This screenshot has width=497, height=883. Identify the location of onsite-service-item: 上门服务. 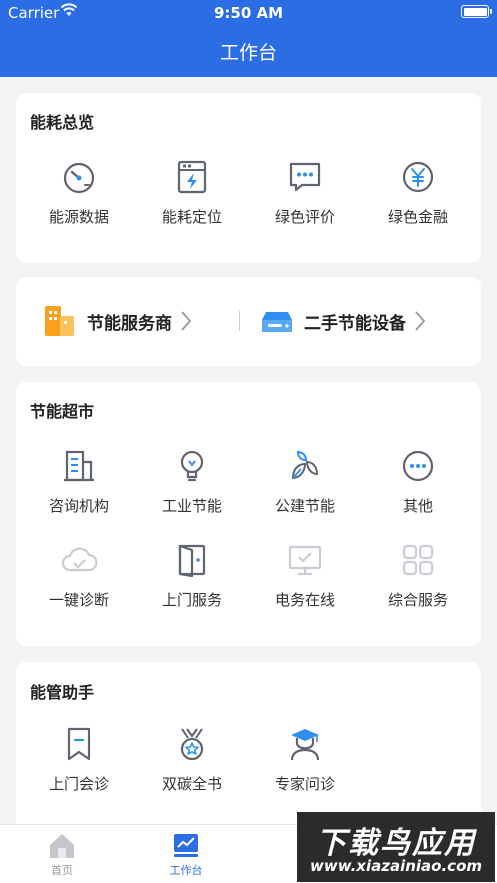
(192, 576).